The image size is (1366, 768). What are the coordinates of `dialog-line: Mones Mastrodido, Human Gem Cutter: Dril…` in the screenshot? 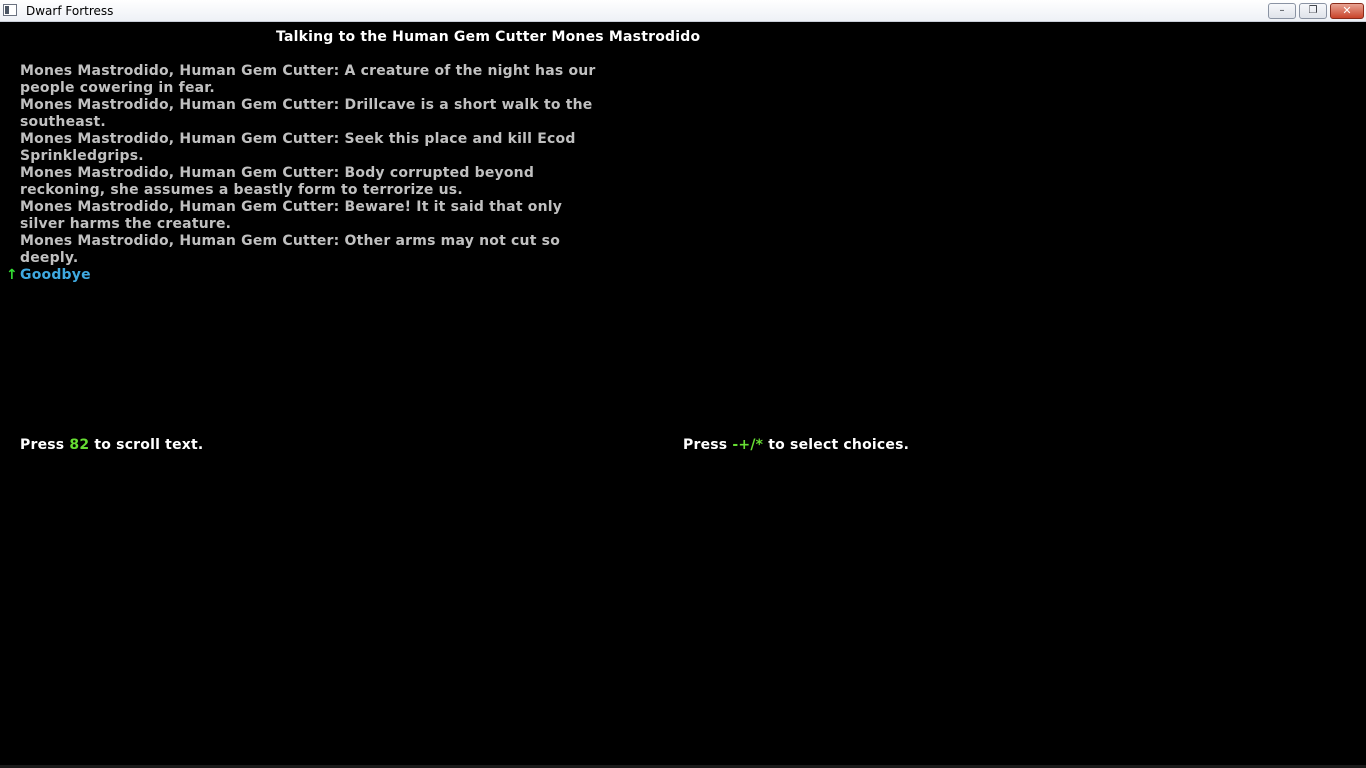 It's located at (306, 113).